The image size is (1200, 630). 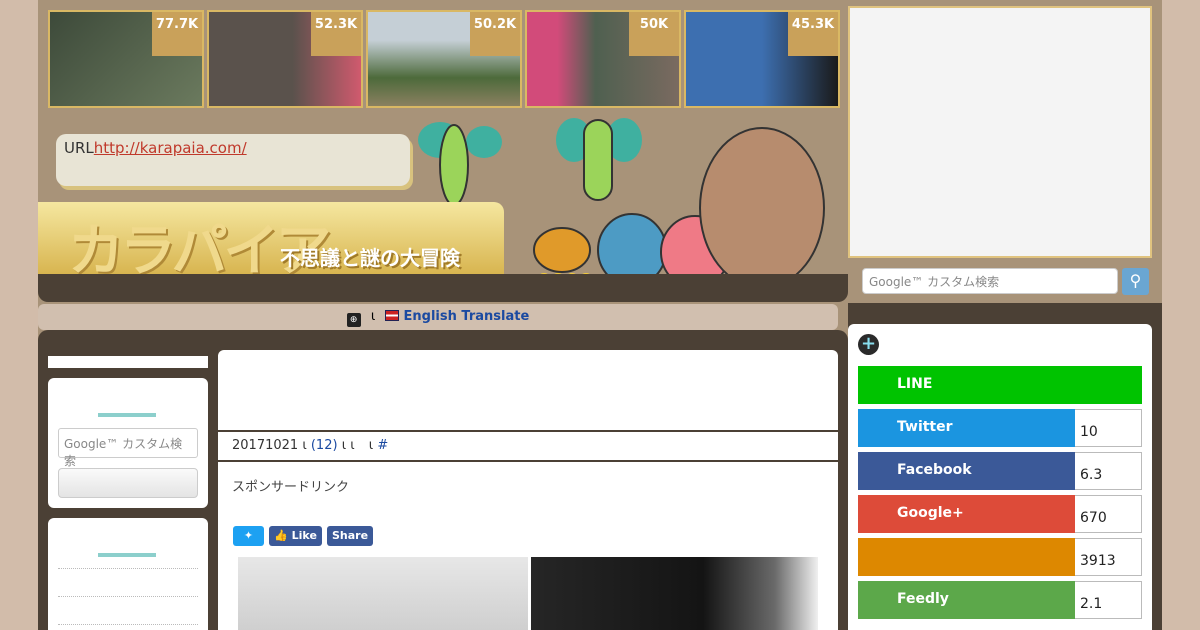 I want to click on share-hatena-count: 3913, so click(x=1108, y=557).